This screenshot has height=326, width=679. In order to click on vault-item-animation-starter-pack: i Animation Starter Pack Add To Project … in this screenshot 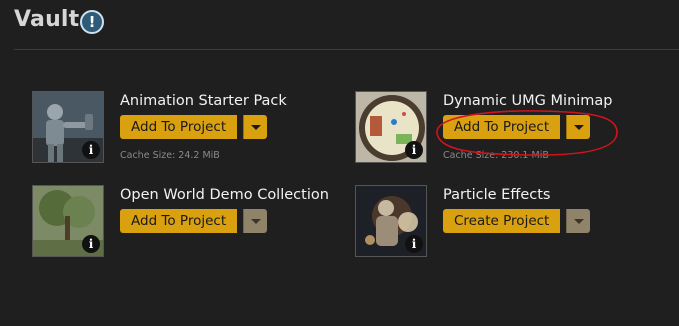, I will do `click(192, 131)`.